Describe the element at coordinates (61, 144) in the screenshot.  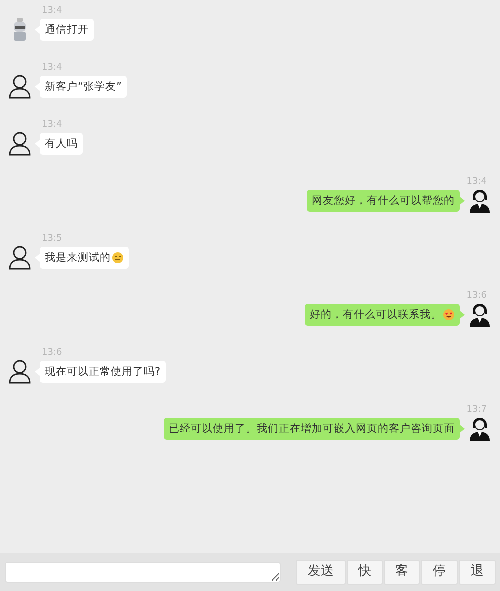
I see `message-text: 有人吗` at that location.